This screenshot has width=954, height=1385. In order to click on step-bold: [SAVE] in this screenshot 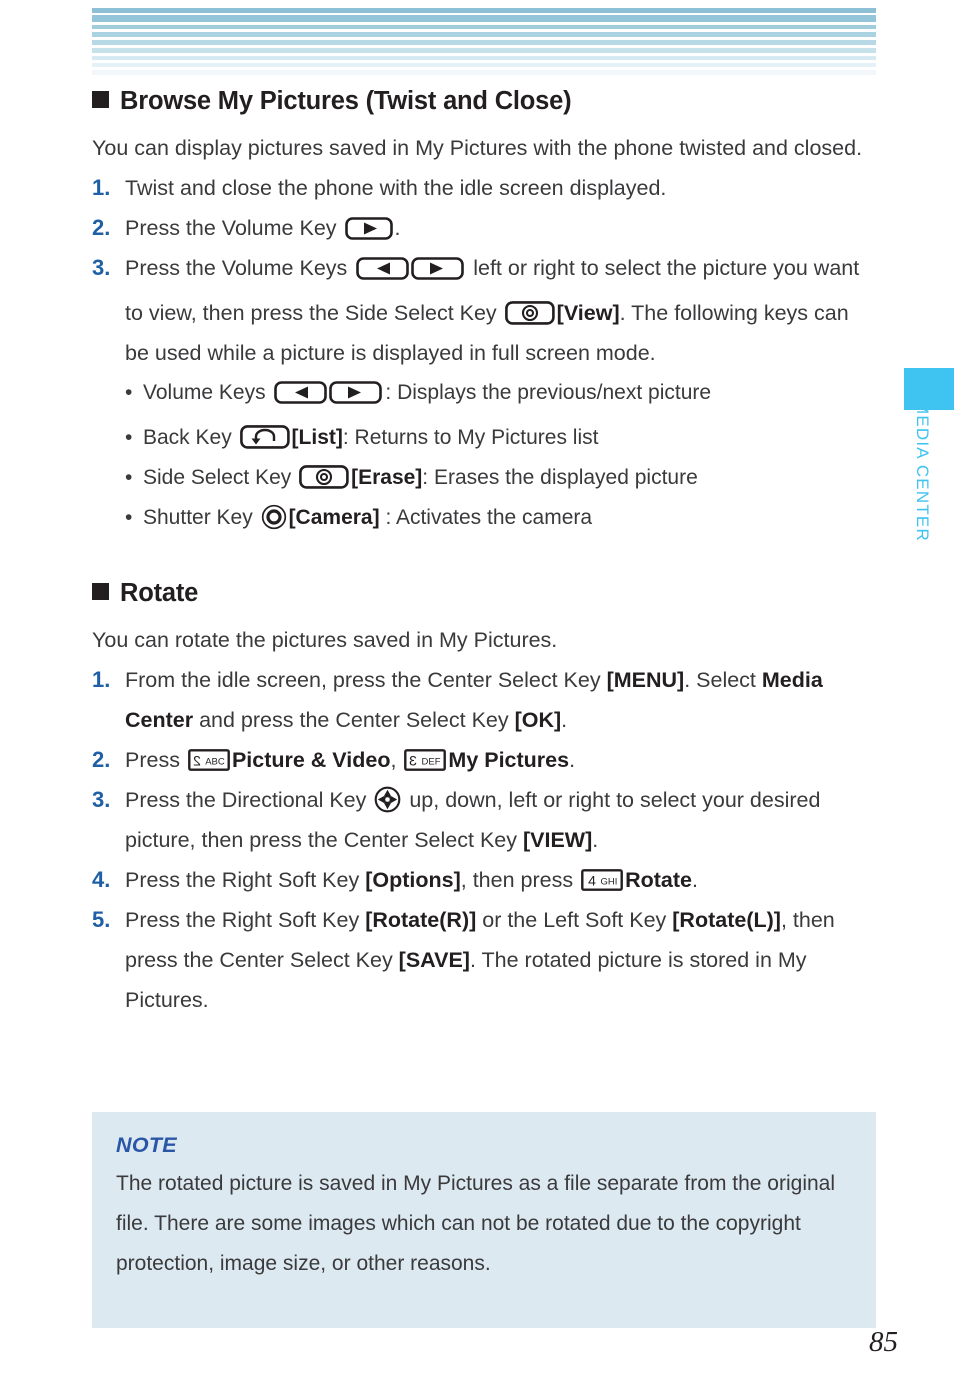, I will do `click(434, 959)`.